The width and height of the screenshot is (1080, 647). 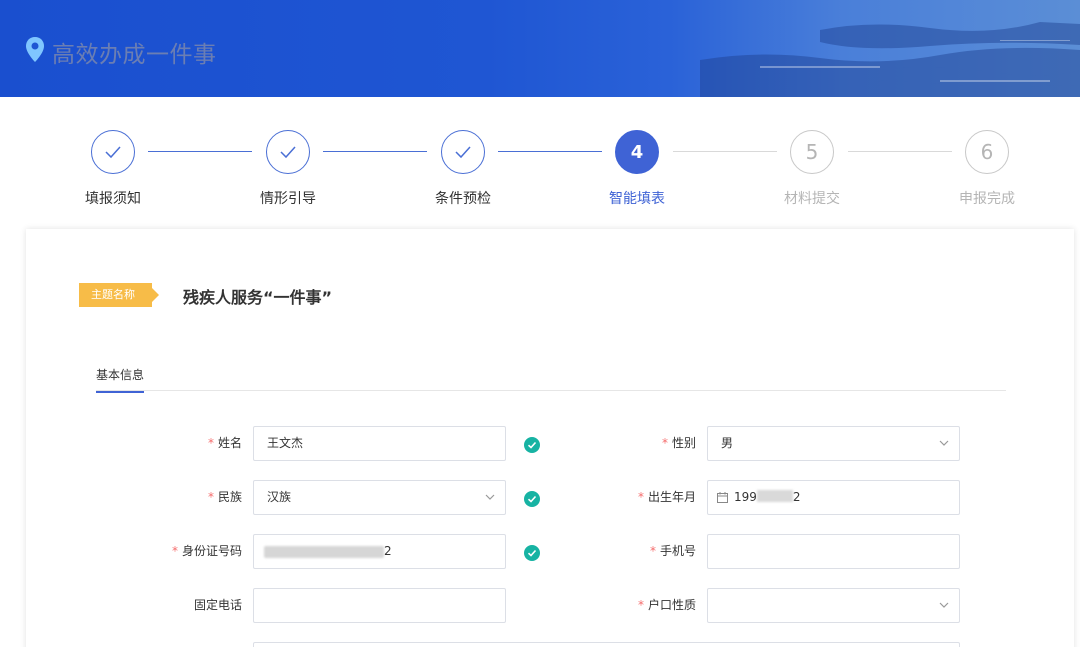 I want to click on step-number: 4, so click(x=637, y=152).